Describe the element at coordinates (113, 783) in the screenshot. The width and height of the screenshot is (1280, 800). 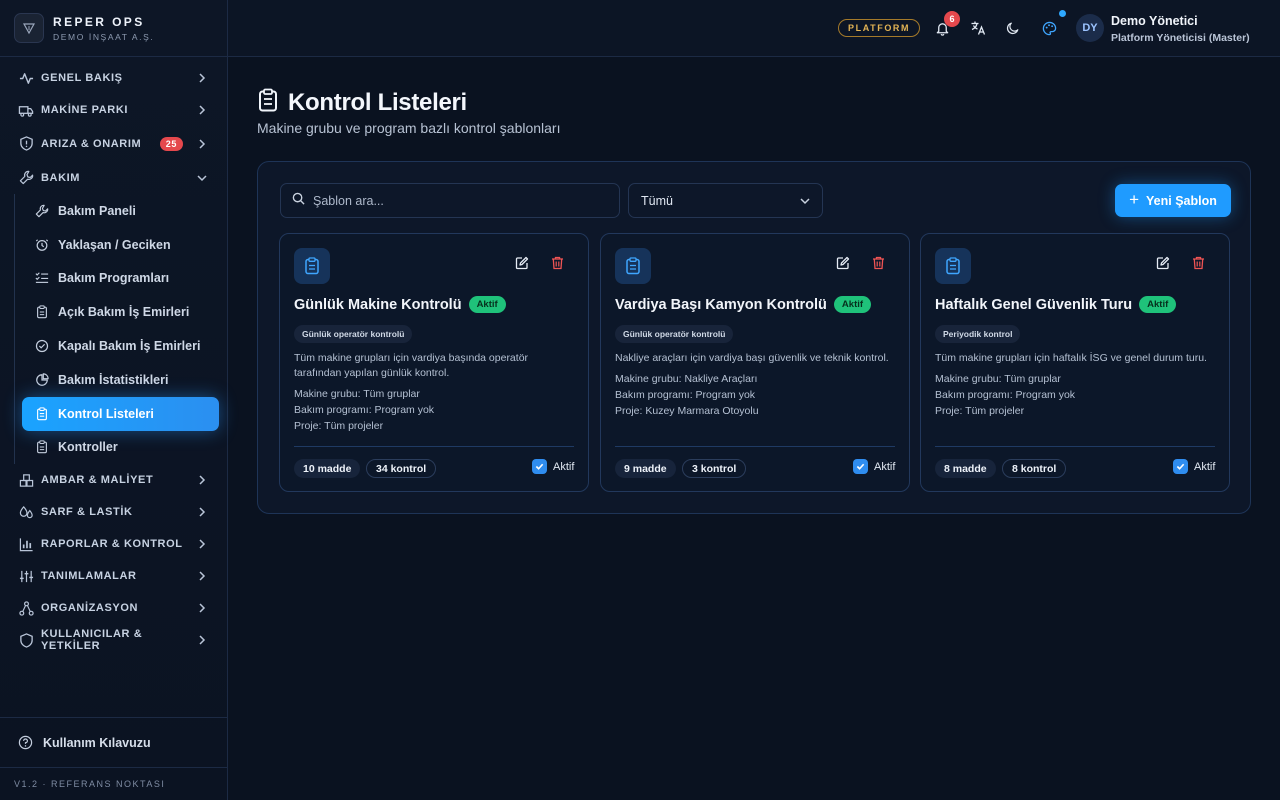
I see `version-label: V1.2 · REFERANS NOKTASI` at that location.